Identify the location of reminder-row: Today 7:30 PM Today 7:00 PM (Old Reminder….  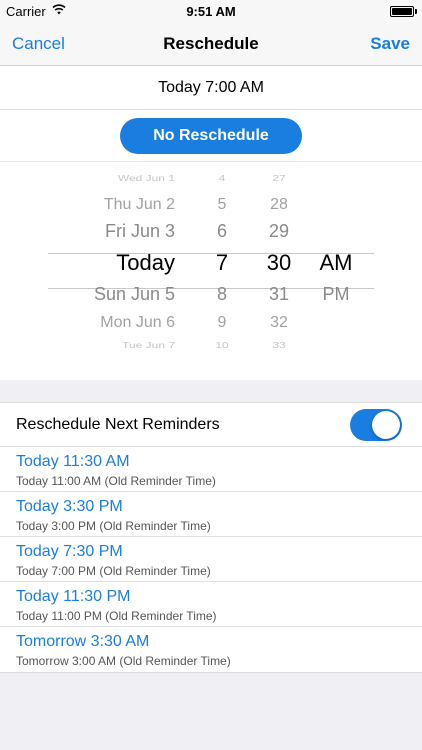
(211, 559).